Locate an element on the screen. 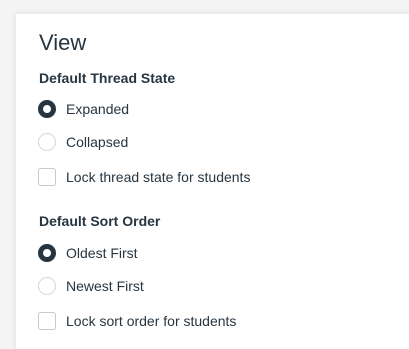 This screenshot has width=409, height=349. radio-expanded-label: Expanded is located at coordinates (98, 109).